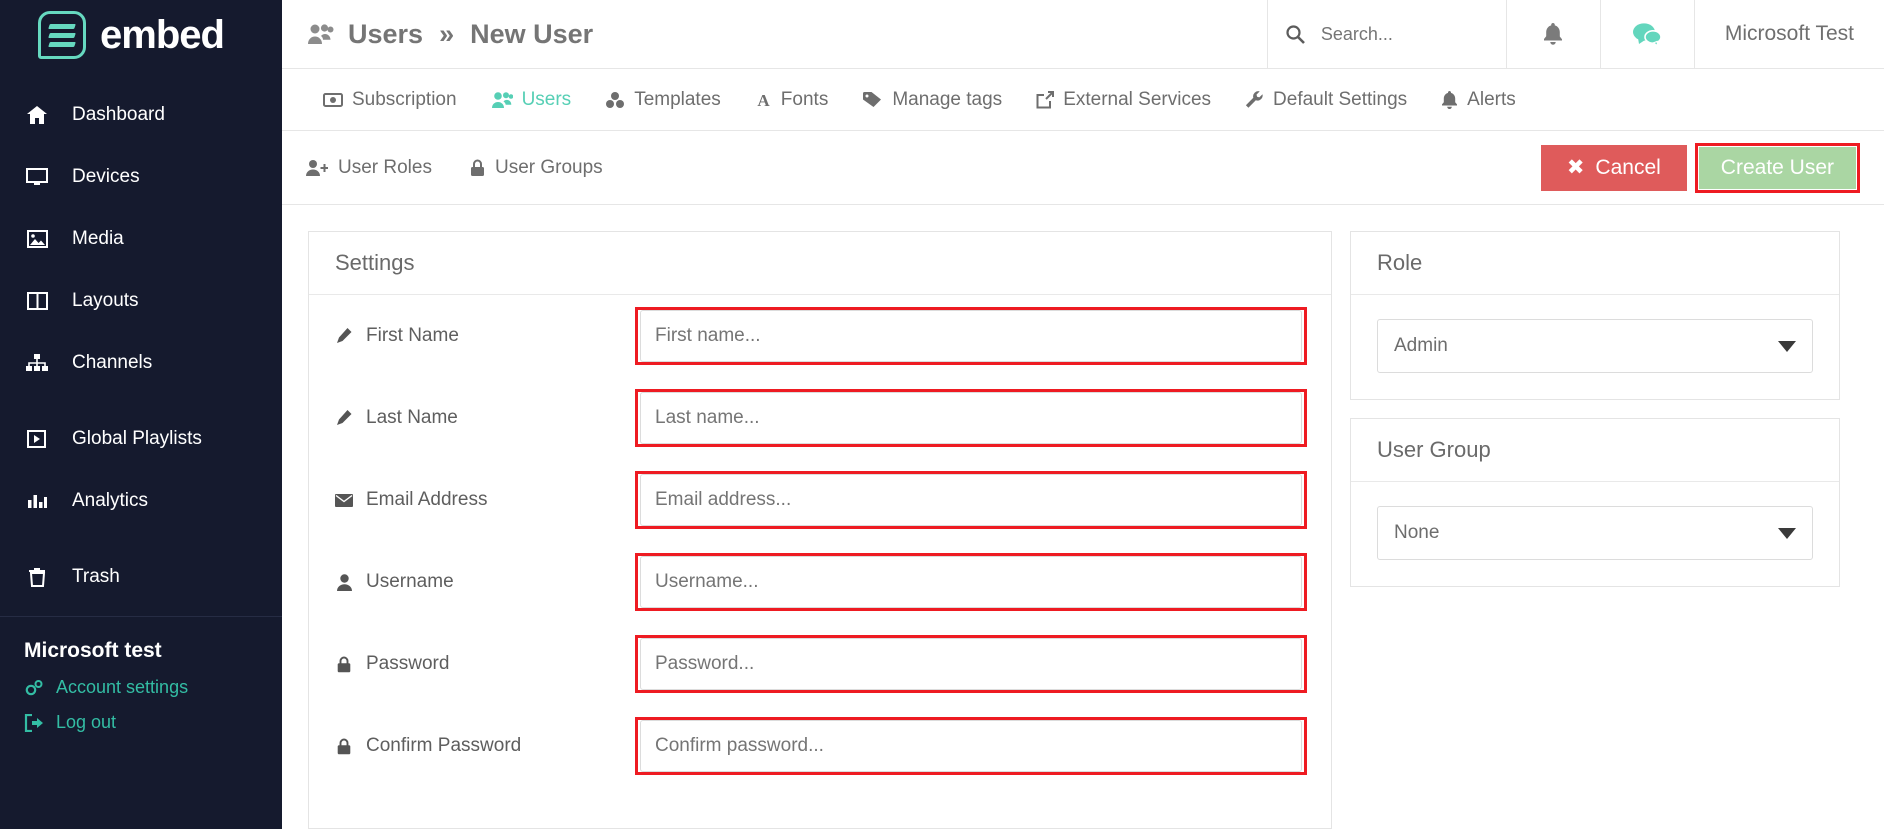  What do you see at coordinates (141, 35) in the screenshot?
I see `brand-logo: embed` at bounding box center [141, 35].